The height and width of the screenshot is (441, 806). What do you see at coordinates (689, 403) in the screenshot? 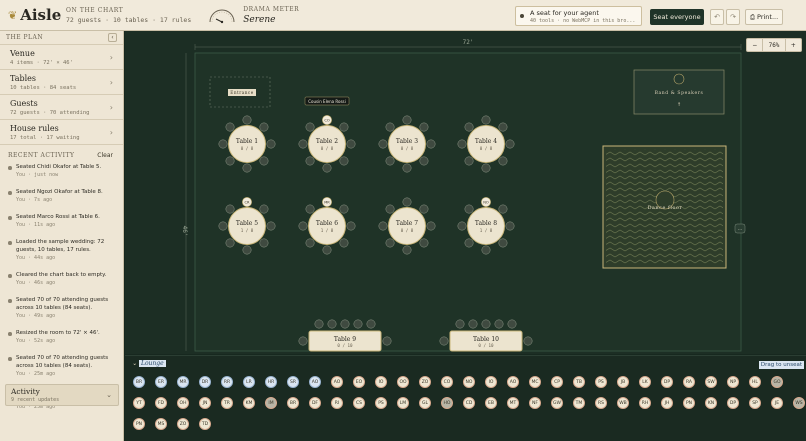
I see `guest-chip: PN` at bounding box center [689, 403].